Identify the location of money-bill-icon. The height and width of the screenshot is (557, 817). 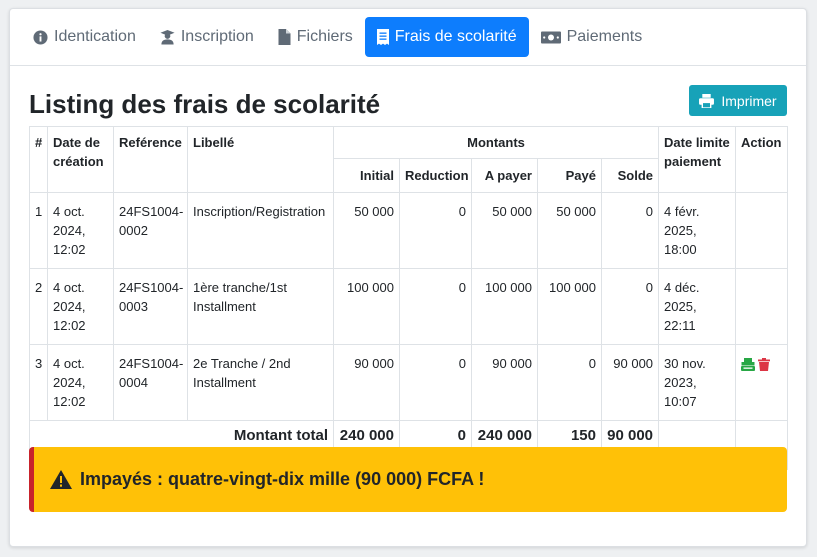
(550, 37).